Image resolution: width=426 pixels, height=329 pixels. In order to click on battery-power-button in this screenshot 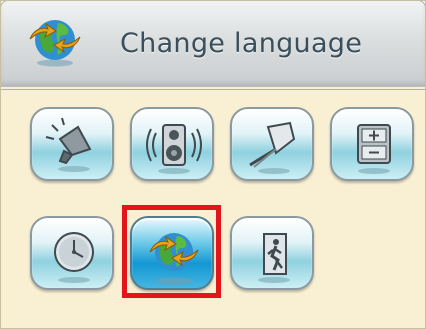, I will do `click(372, 144)`.